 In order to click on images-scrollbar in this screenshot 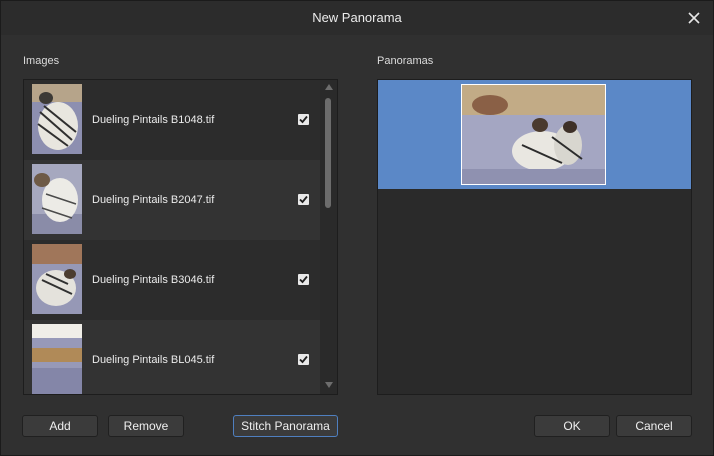, I will do `click(329, 237)`.